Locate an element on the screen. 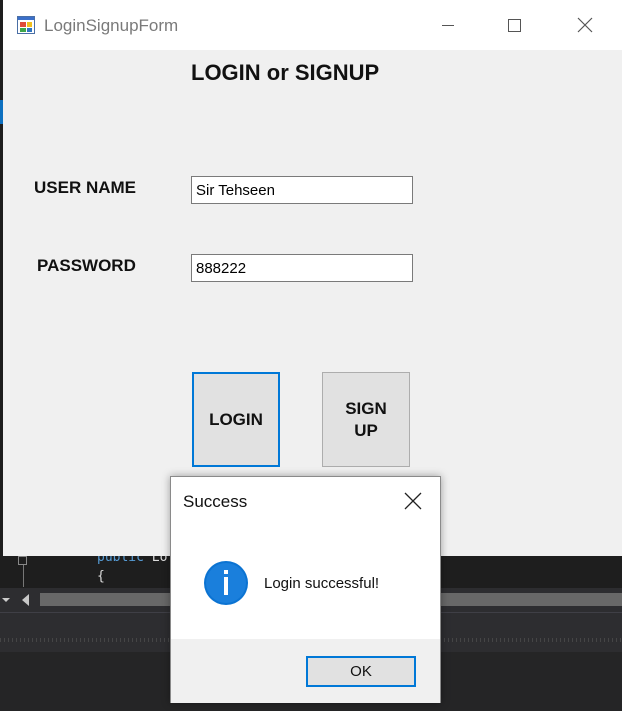 This screenshot has width=622, height=711. username-field is located at coordinates (302, 190).